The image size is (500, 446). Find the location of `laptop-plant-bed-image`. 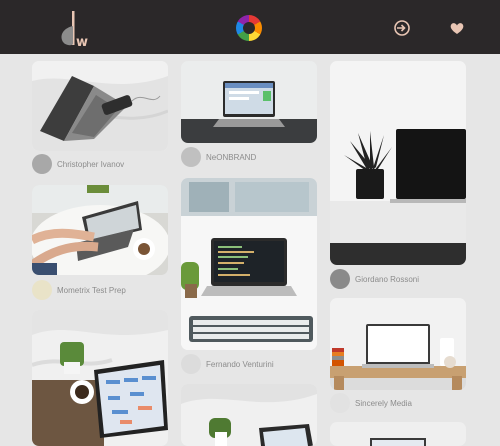

laptop-plant-bed-image is located at coordinates (249, 415).